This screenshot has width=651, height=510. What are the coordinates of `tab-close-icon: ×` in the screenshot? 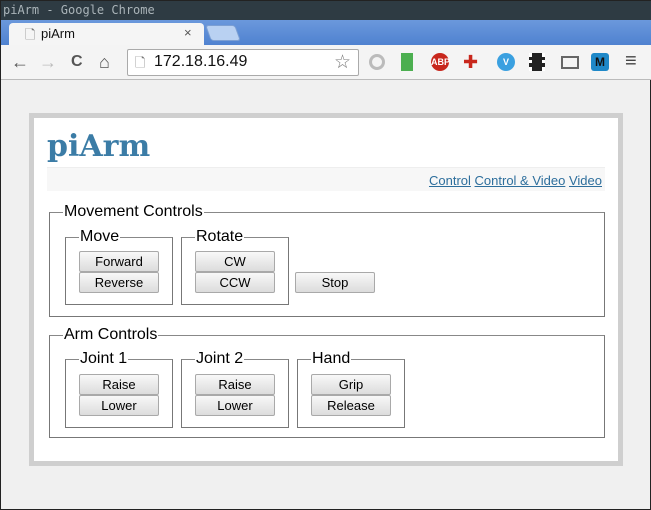 It's located at (188, 32).